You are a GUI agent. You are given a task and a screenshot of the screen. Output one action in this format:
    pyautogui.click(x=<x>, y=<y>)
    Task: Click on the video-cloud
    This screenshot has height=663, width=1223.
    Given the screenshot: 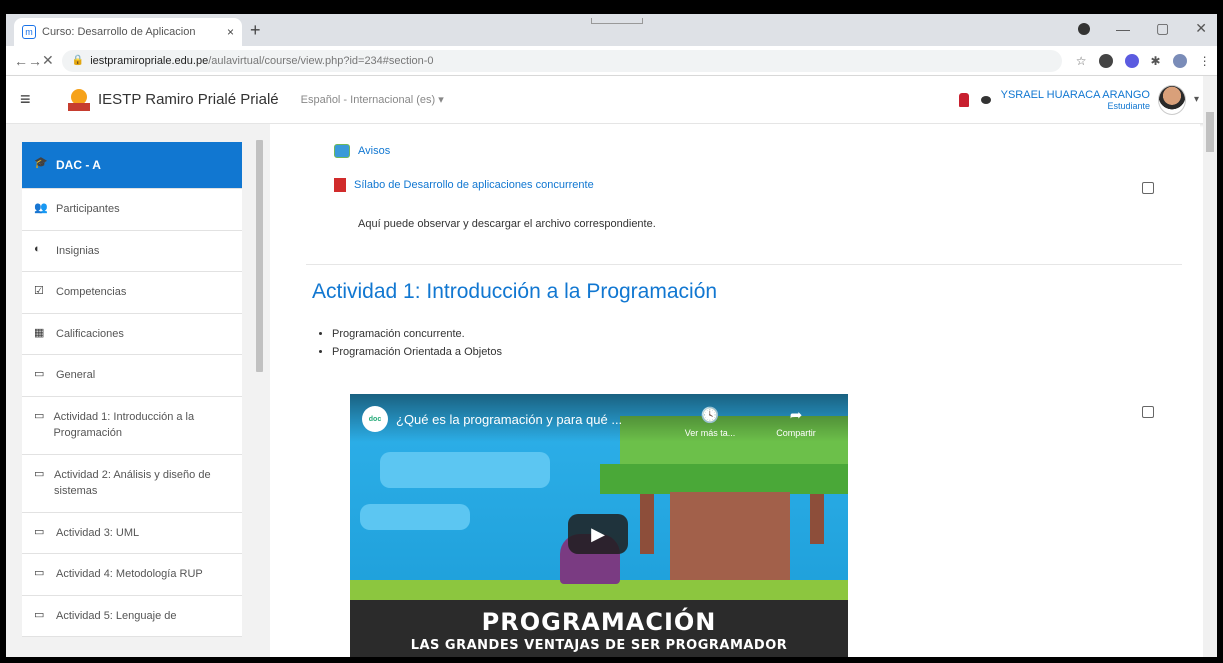 What is the action you would take?
    pyautogui.click(x=465, y=470)
    